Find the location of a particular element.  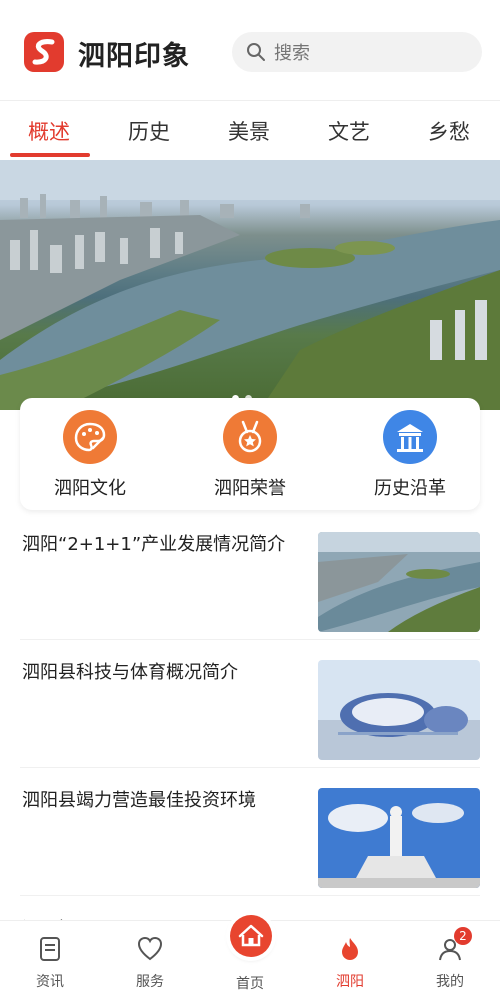

nav-home: 首页 is located at coordinates (250, 983).